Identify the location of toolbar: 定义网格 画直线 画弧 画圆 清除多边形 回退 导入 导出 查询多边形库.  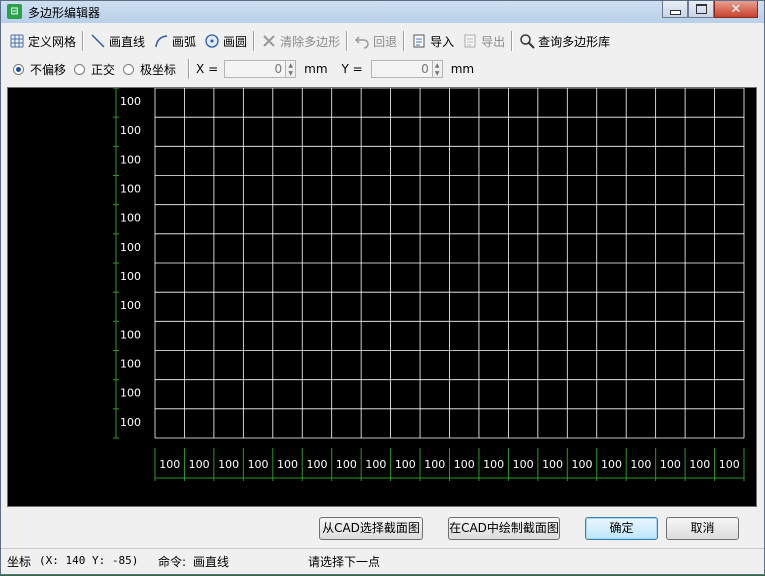
(382, 41).